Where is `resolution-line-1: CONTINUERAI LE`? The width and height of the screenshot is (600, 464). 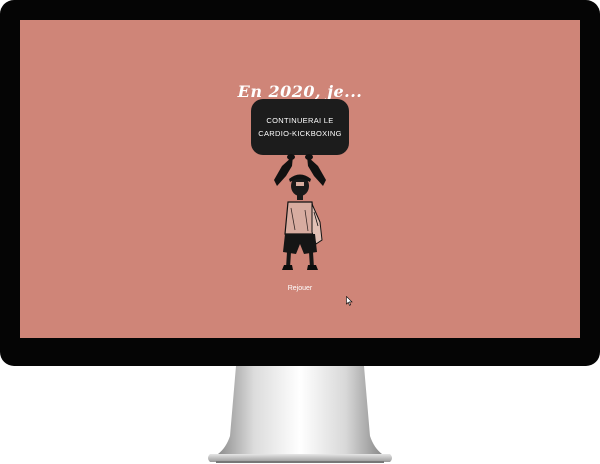
resolution-line-1: CONTINUERAI LE is located at coordinates (300, 120).